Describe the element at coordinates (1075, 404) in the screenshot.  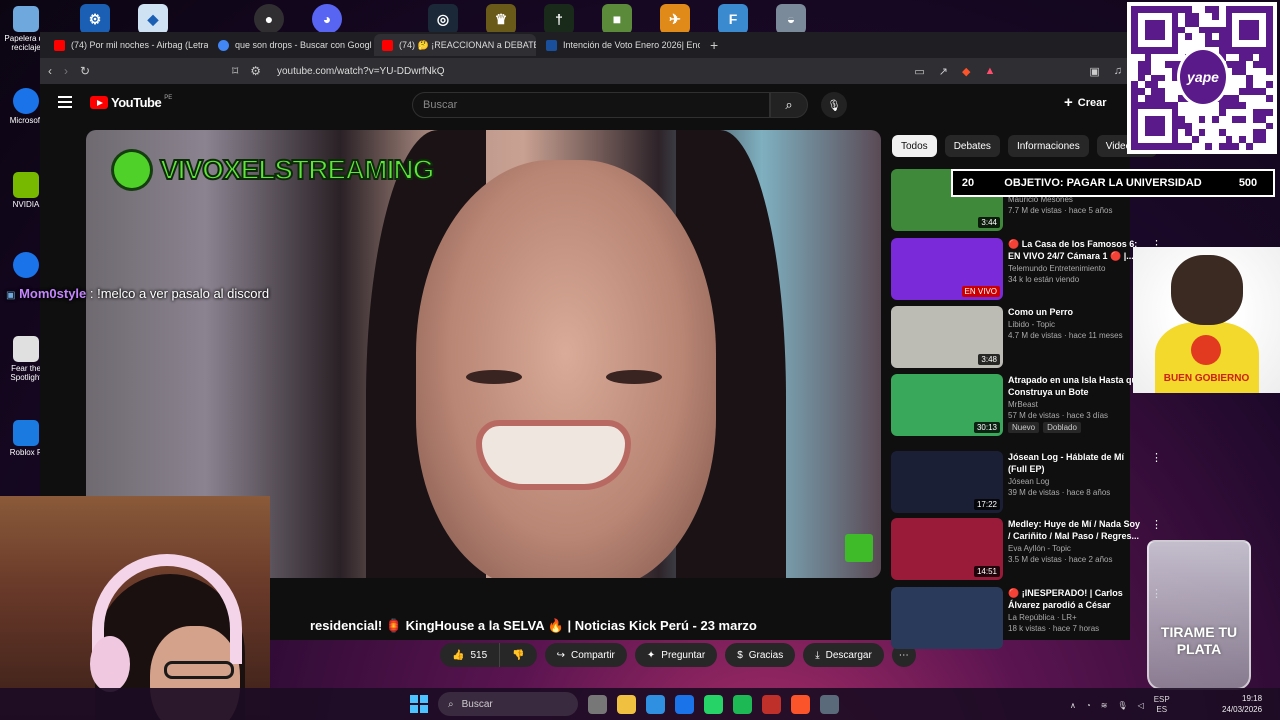
I see `recommendation-channel: MrBeast` at that location.